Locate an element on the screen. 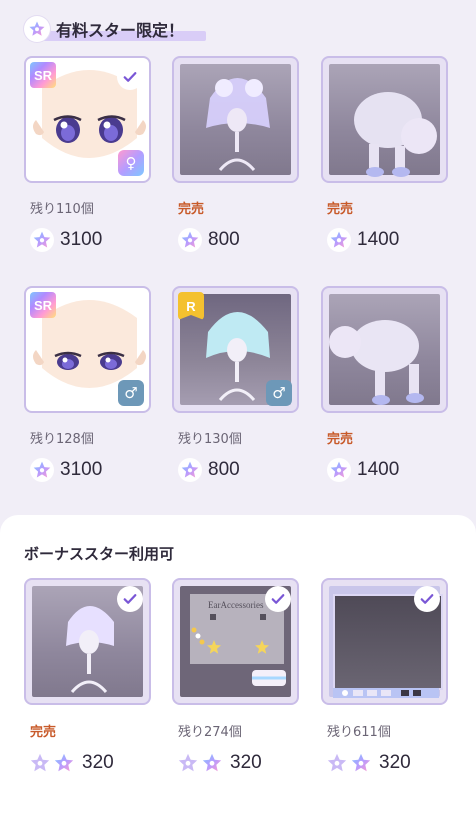  hair-illustration is located at coordinates (238, 125).